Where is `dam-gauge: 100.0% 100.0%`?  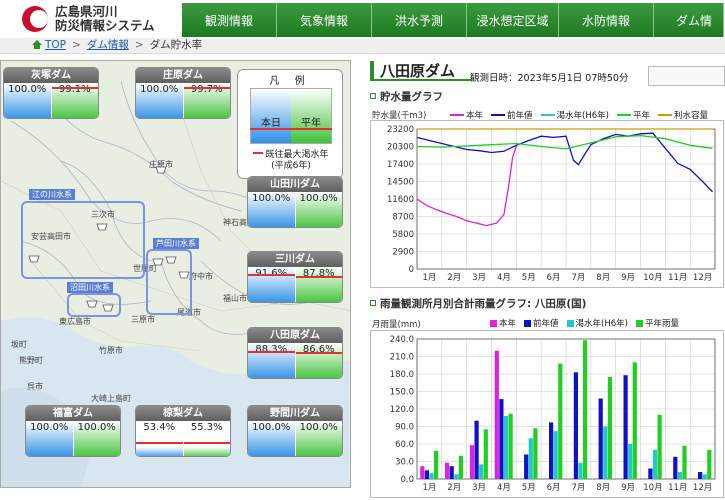
dam-gauge: 100.0% 100.0% is located at coordinates (73, 438).